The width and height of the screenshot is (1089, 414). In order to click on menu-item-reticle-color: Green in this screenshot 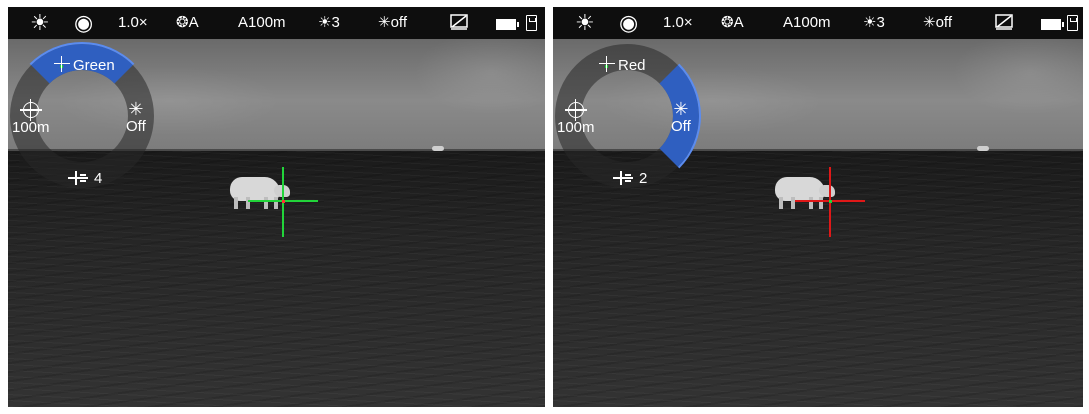, I will do `click(84, 65)`.